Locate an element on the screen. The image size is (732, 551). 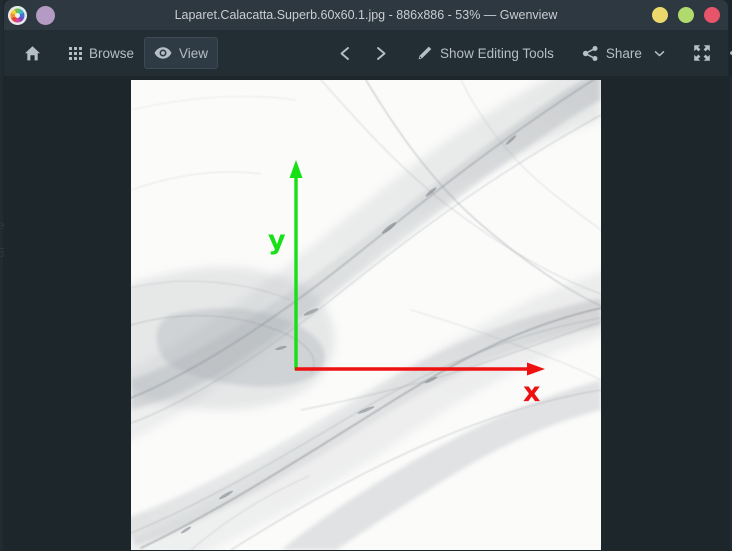
title-bar-background is located at coordinates (366, 15).